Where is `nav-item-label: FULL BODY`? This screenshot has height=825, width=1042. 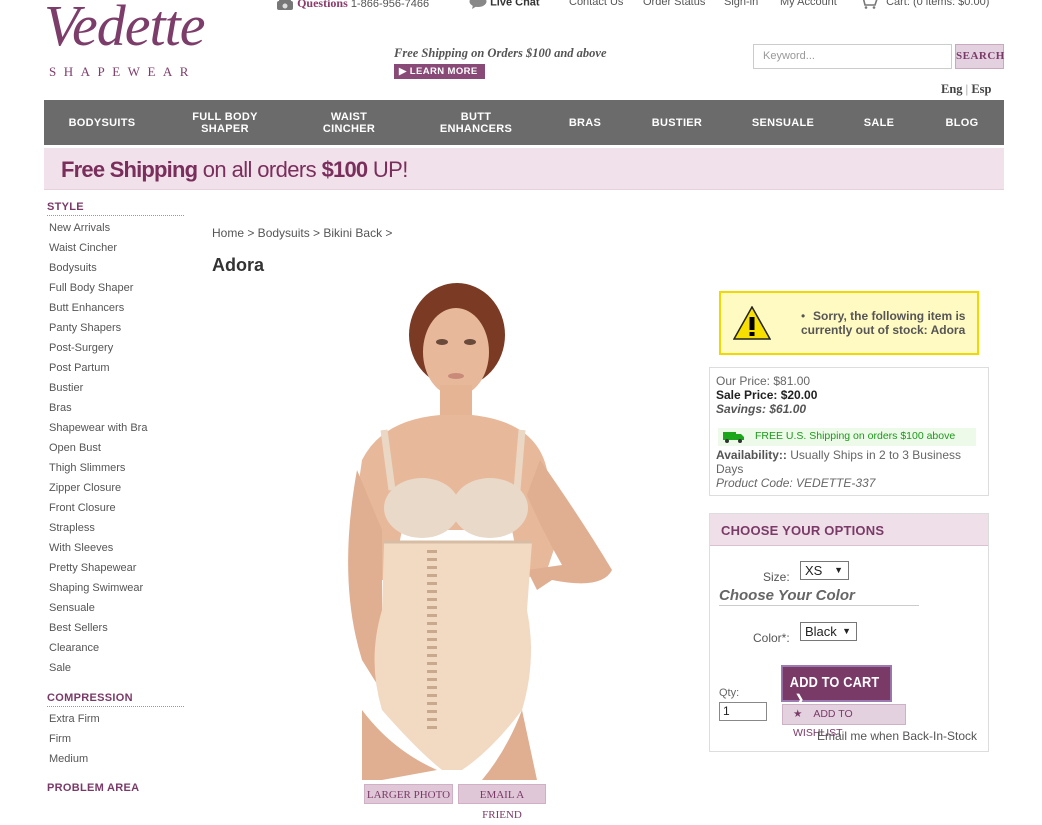
nav-item-label: FULL BODY is located at coordinates (225, 116).